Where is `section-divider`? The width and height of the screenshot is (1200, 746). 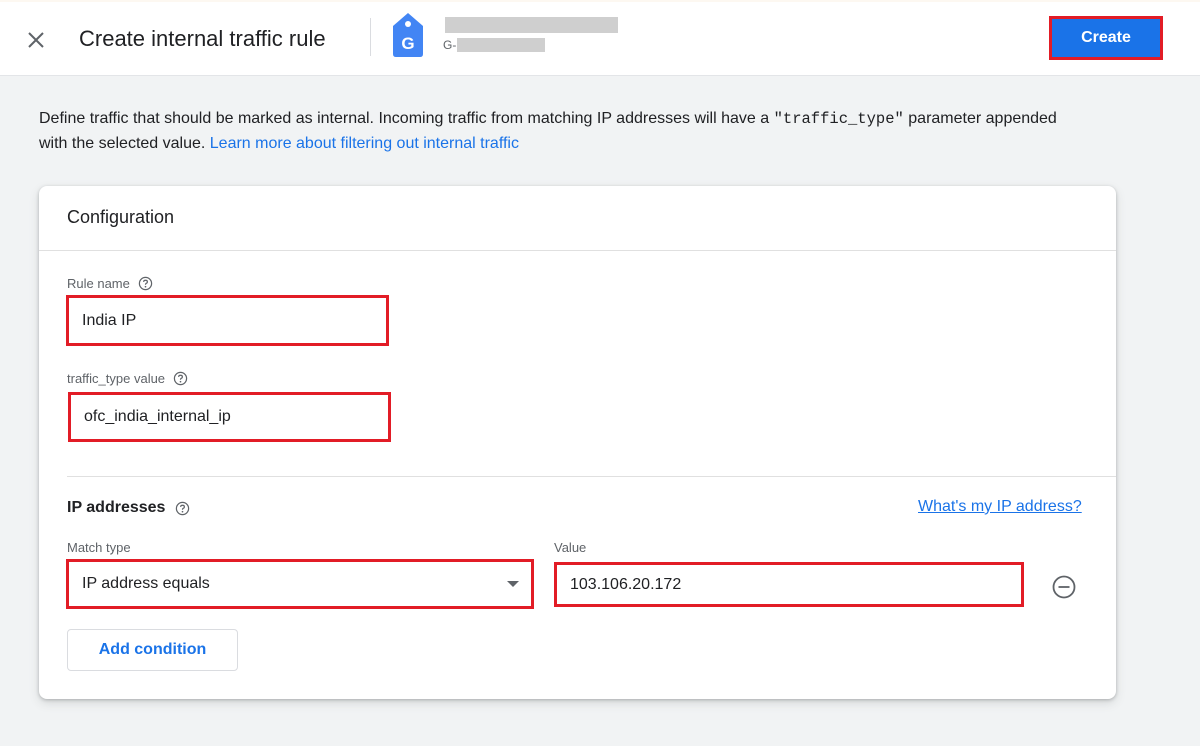
section-divider is located at coordinates (591, 476).